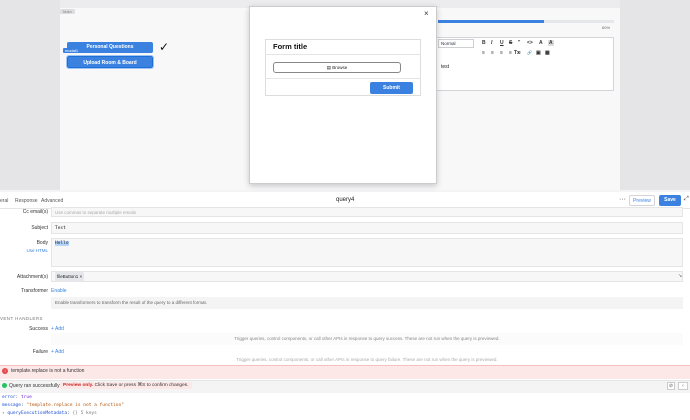 The image size is (690, 420). Describe the element at coordinates (519, 43) in the screenshot. I see `quote-icon: "` at that location.